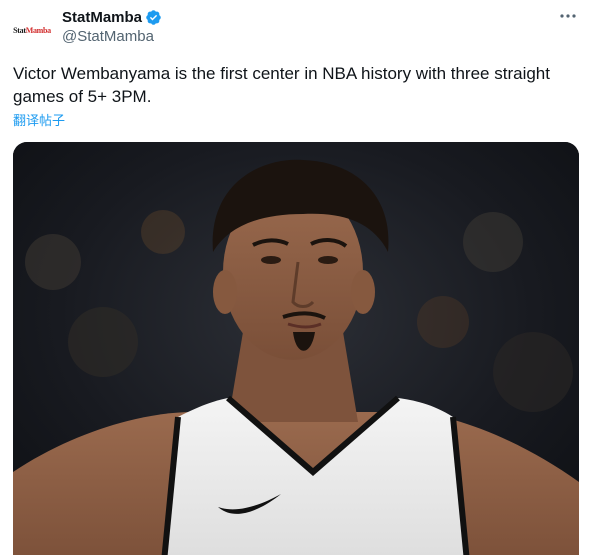 The width and height of the screenshot is (598, 555). What do you see at coordinates (102, 17) in the screenshot?
I see `display-name: StatMamba` at bounding box center [102, 17].